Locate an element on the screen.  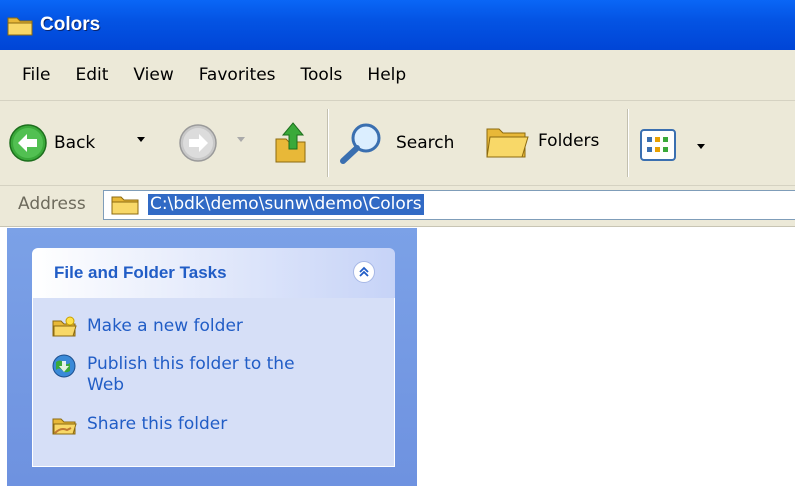
back-dropdown-button is located at coordinates (141, 140).